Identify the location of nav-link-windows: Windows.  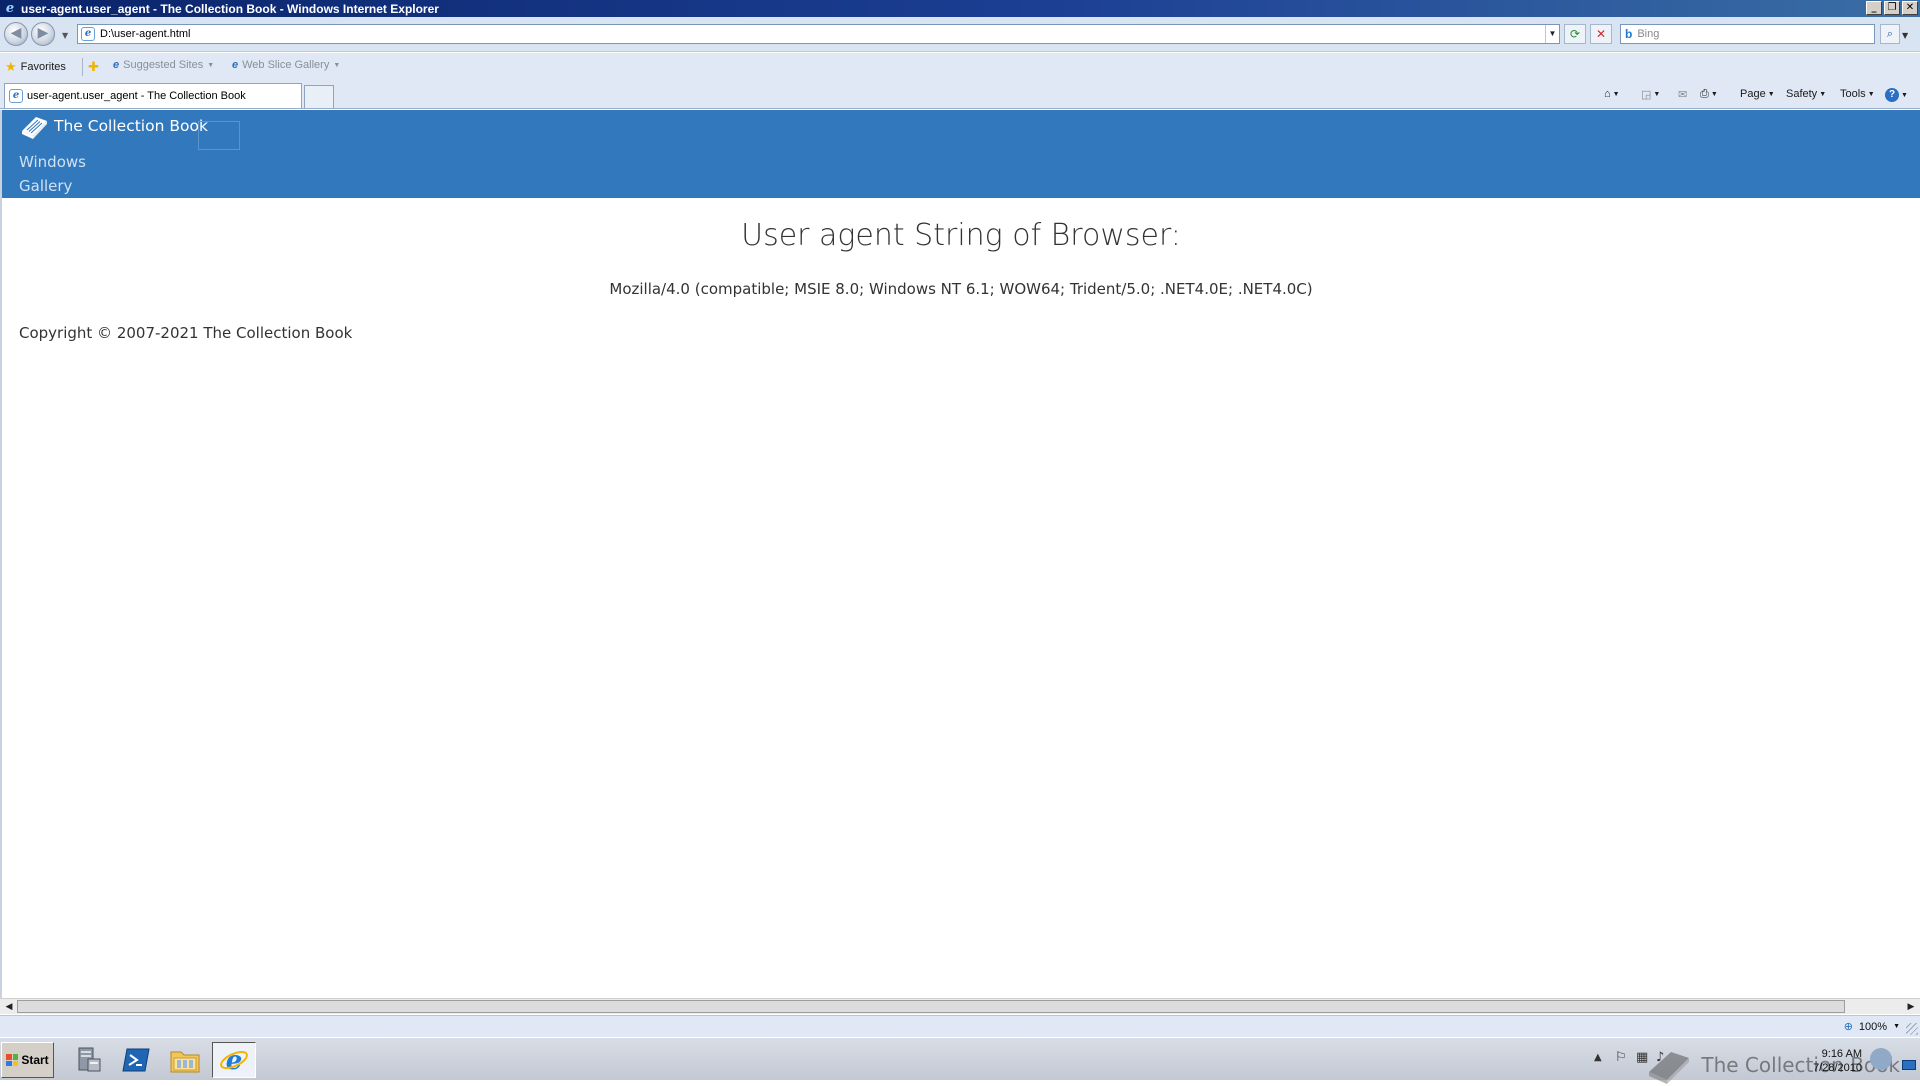
(52, 162).